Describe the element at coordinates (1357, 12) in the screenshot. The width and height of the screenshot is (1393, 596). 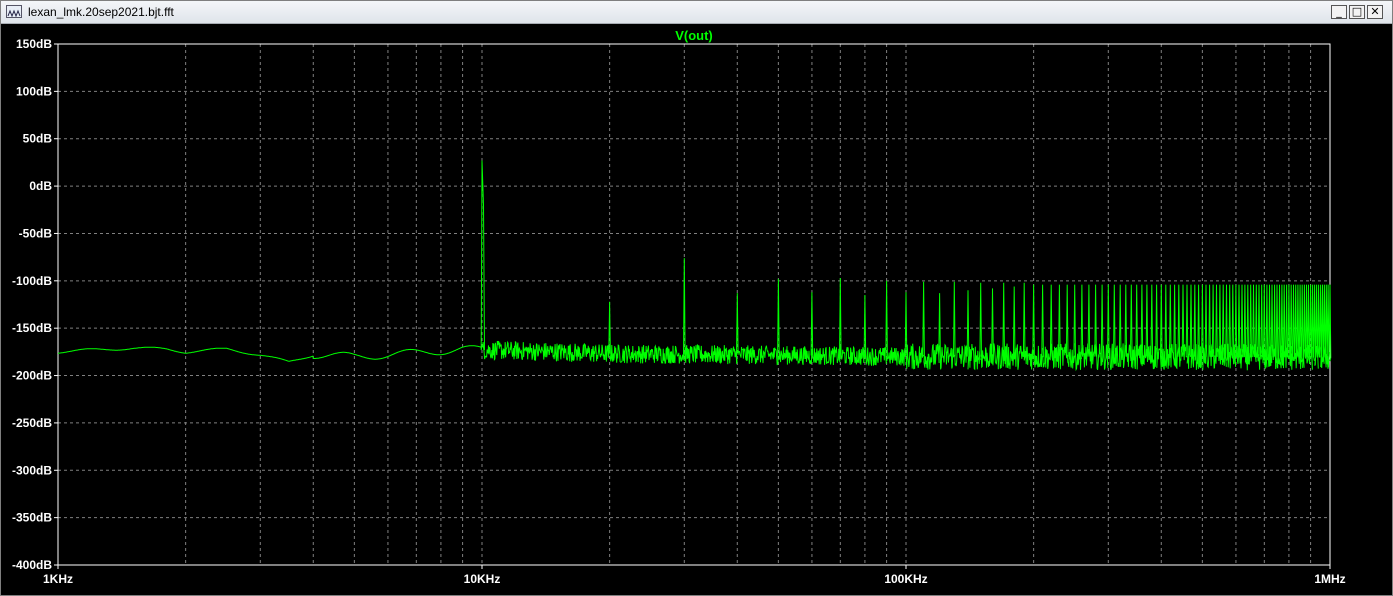
I see `maximize-button: □` at that location.